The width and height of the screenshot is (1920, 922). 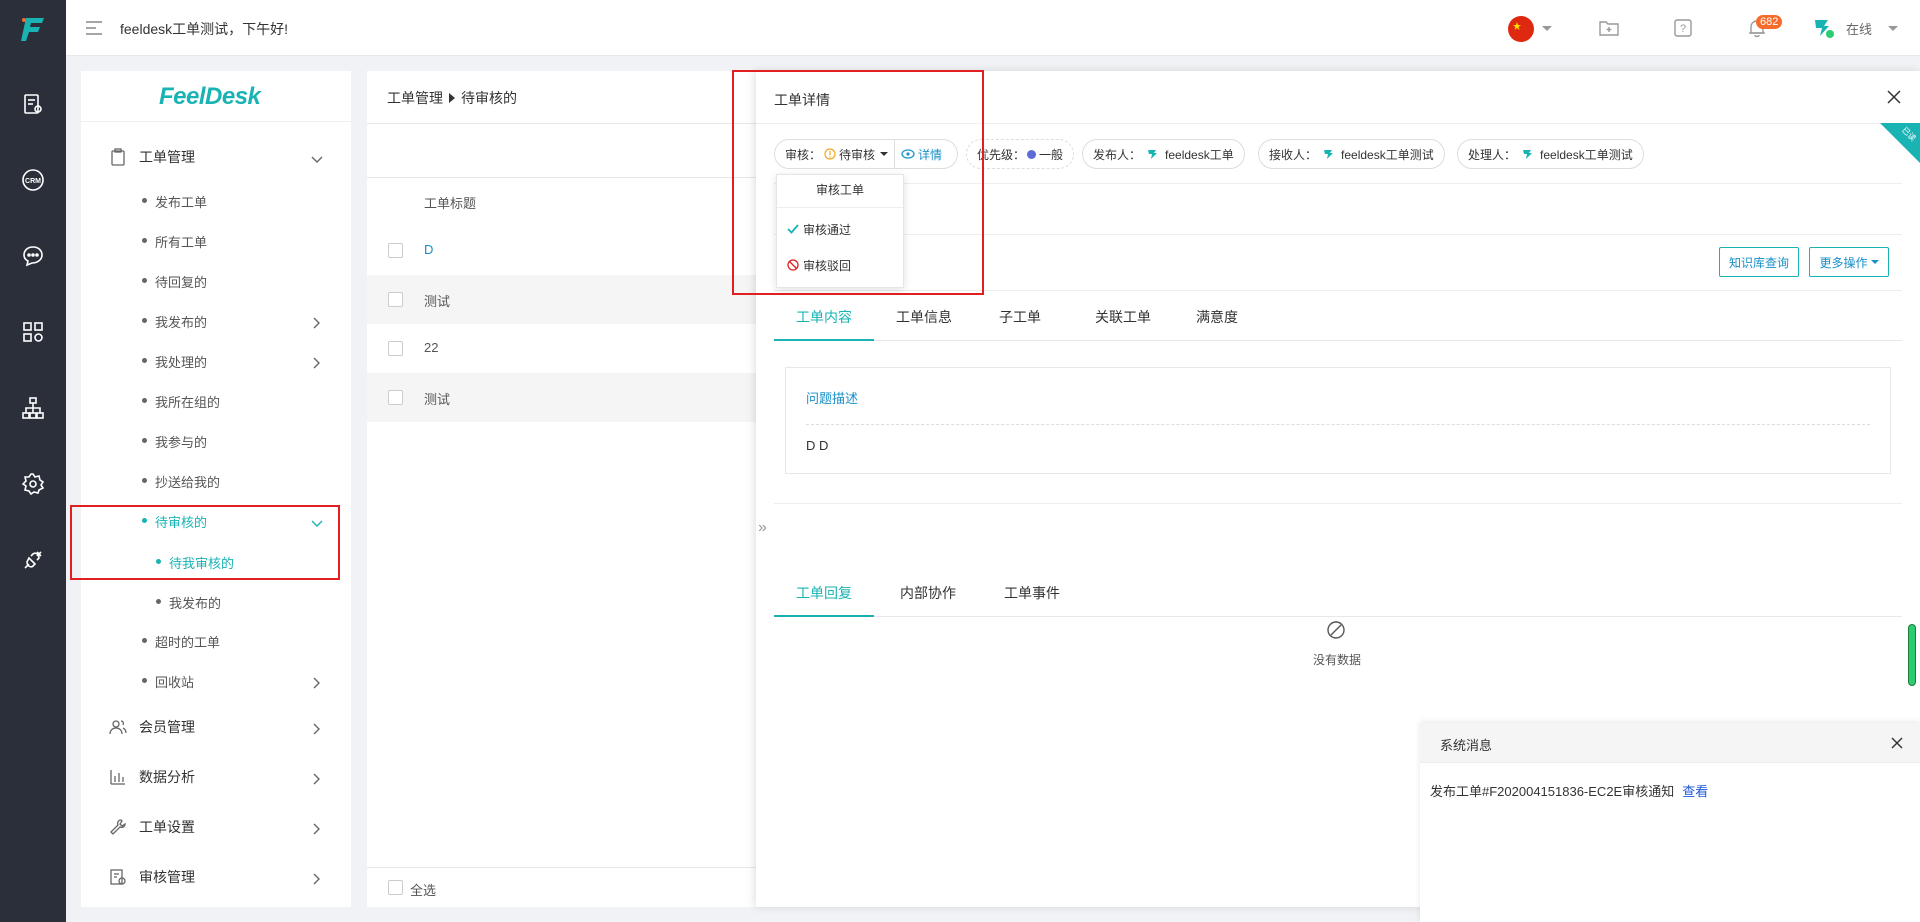 What do you see at coordinates (216, 281) in the screenshot?
I see `sidebar-item-pending-reply: 待回复的` at bounding box center [216, 281].